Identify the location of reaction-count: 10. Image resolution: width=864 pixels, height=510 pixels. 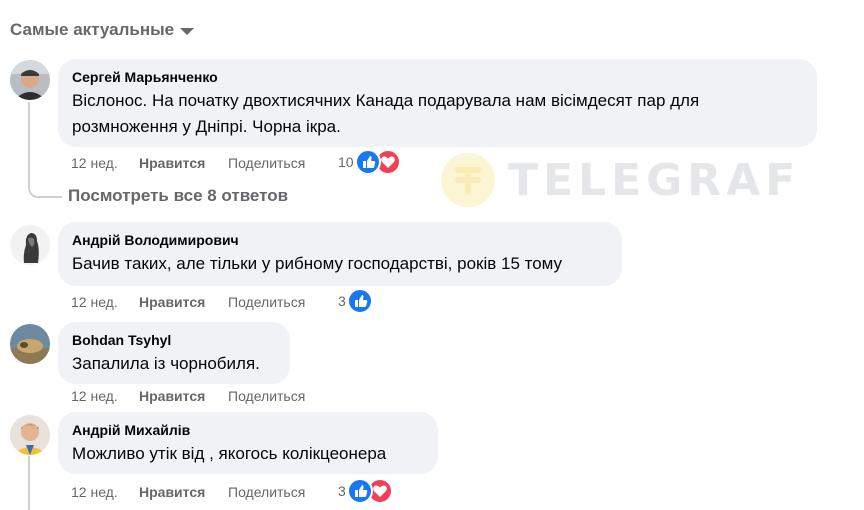
(346, 162).